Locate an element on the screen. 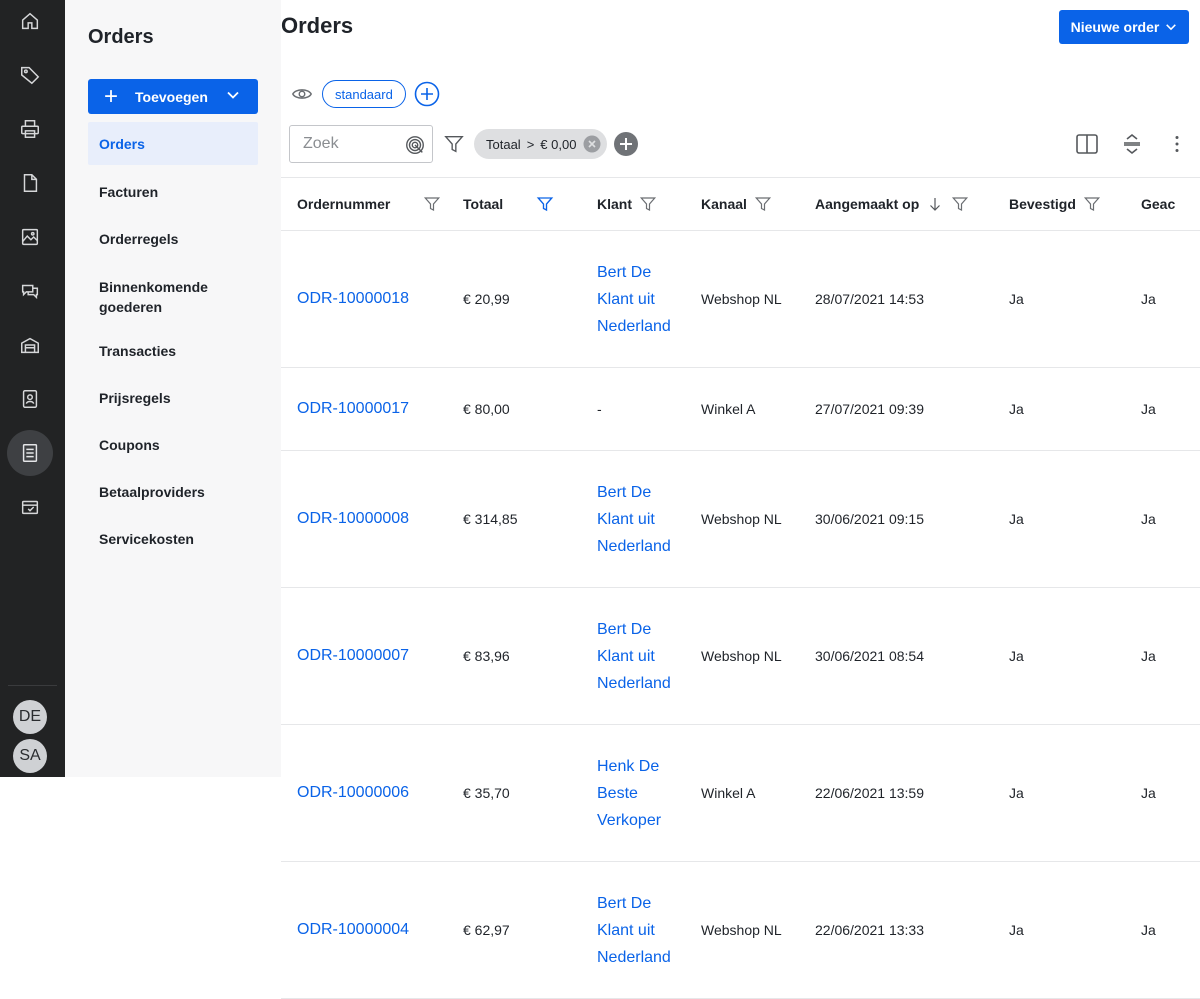 The width and height of the screenshot is (1200, 999). columns-icon is located at coordinates (1087, 144).